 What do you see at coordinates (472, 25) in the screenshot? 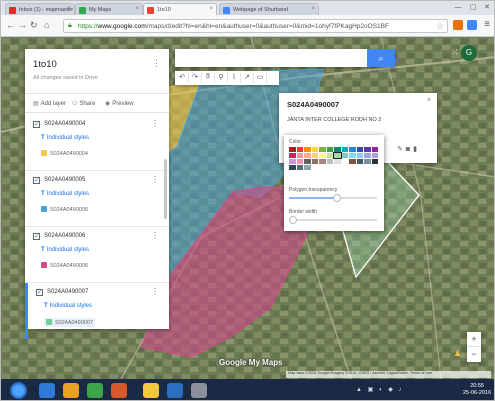
I see `extension-icon` at bounding box center [472, 25].